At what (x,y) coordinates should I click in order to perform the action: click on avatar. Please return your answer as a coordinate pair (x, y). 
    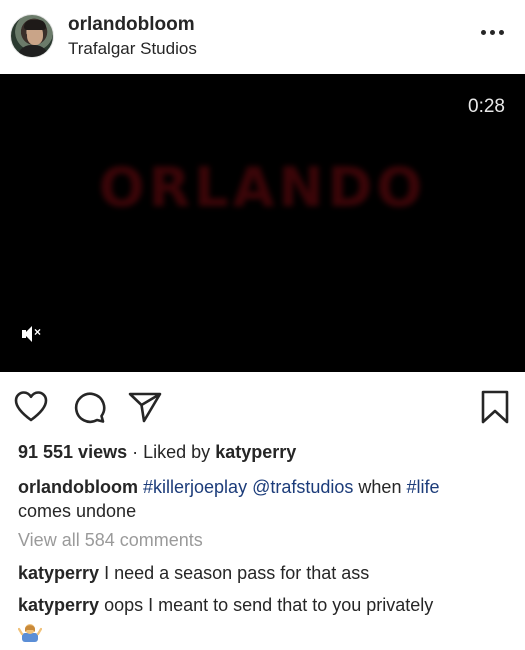
    Looking at the image, I should click on (32, 36).